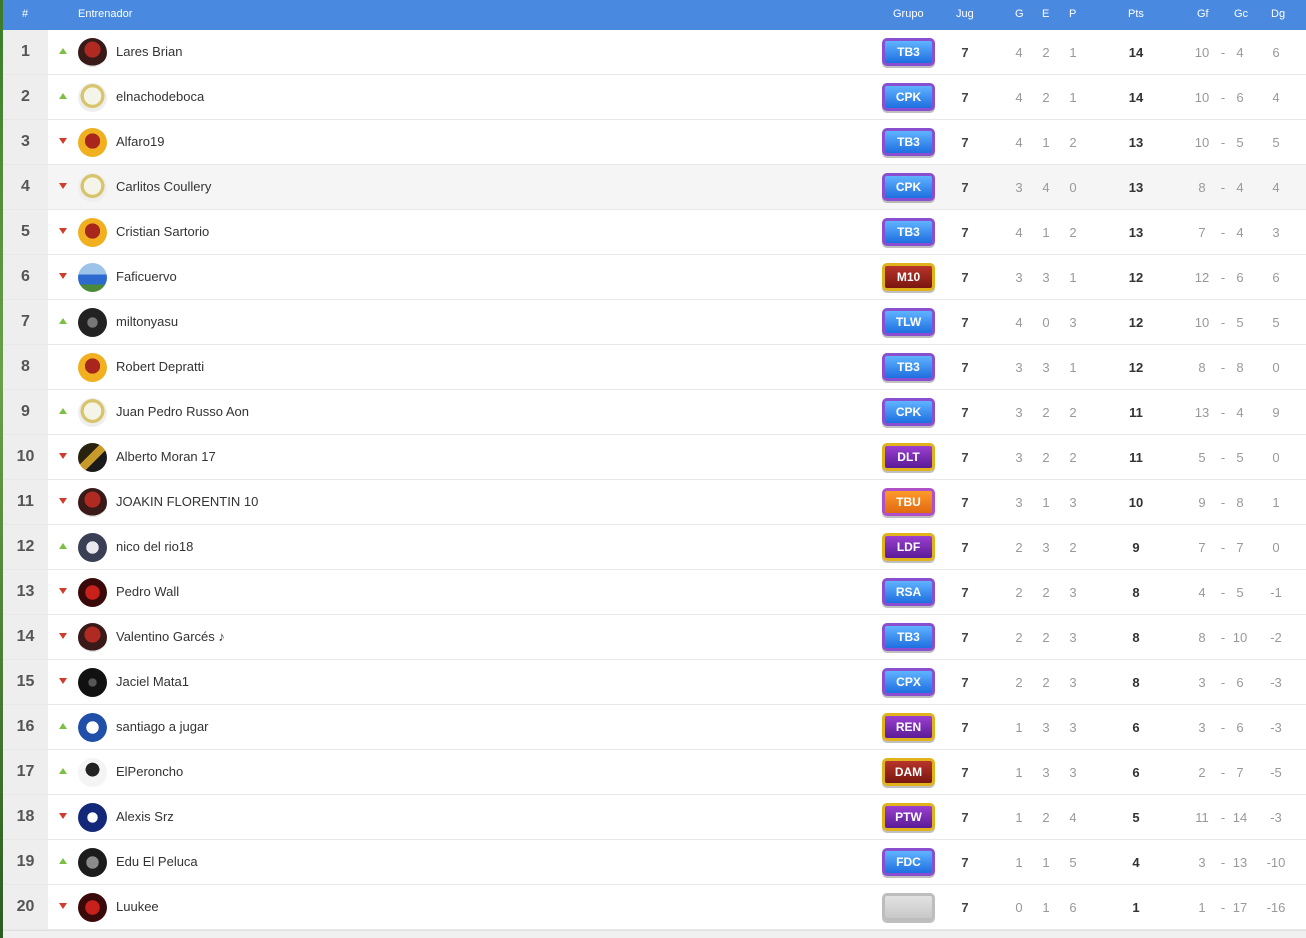 This screenshot has width=1306, height=938. Describe the element at coordinates (1136, 14) in the screenshot. I see `header-points: Pts` at that location.